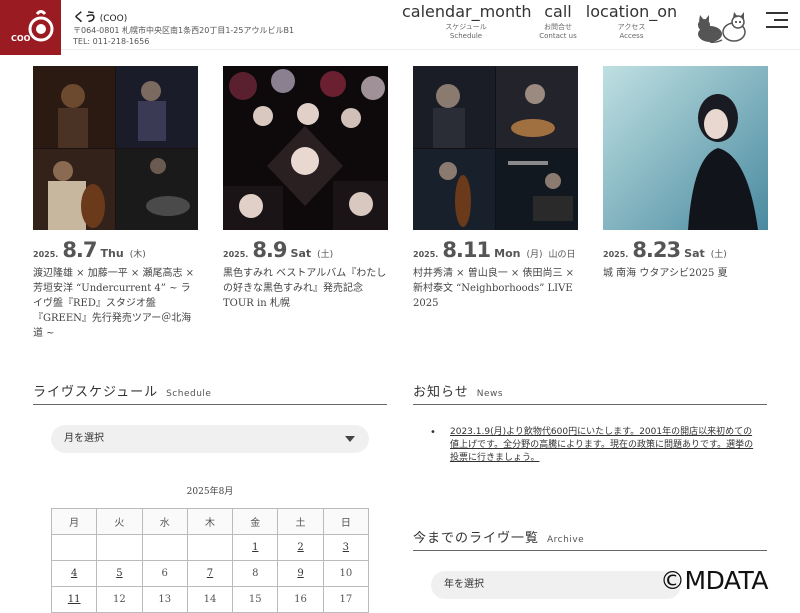 Image resolution: width=800 pixels, height=613 pixels. What do you see at coordinates (556, 585) in the screenshot?
I see `year-select: 年を選択` at bounding box center [556, 585].